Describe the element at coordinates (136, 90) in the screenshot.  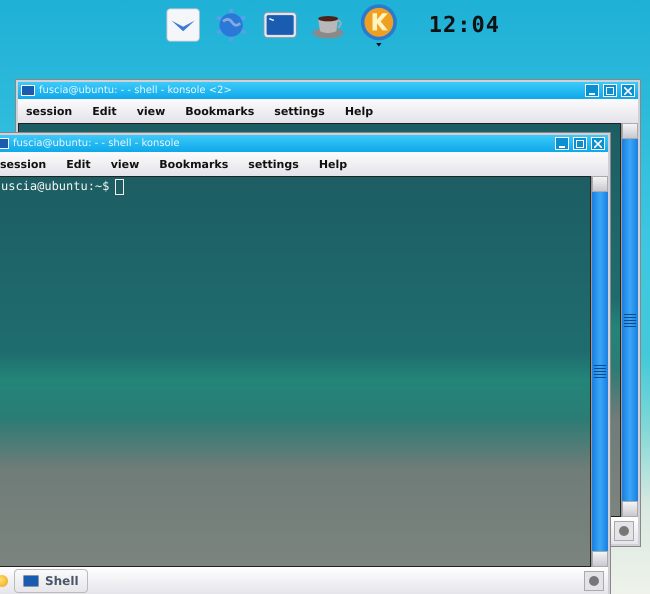
I see `window-title: fuscia@ubuntu: - - shell - konsole <2>` at that location.